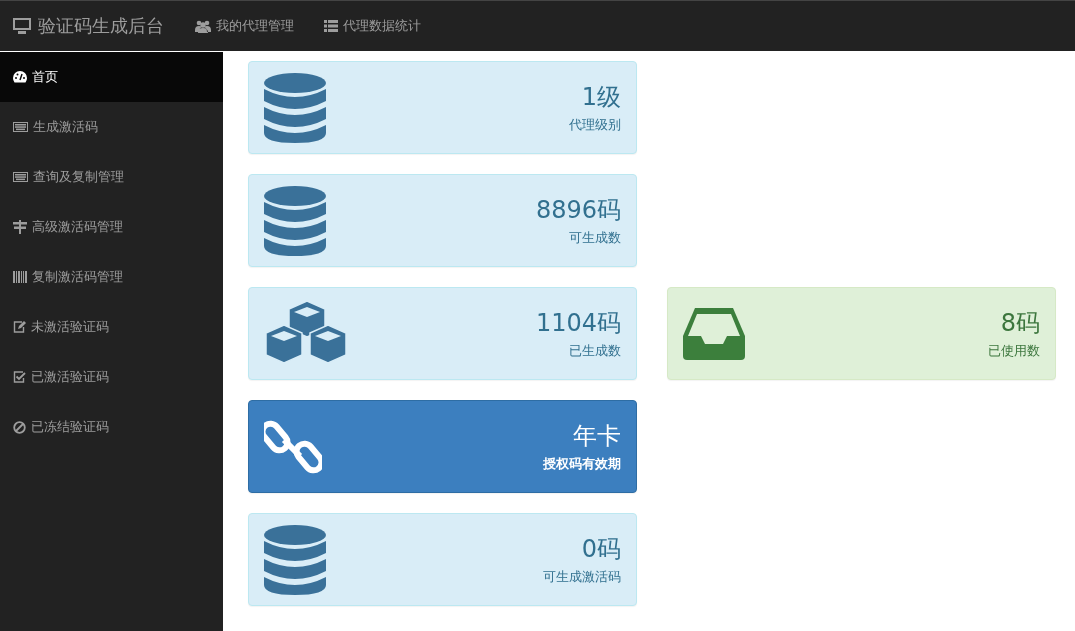 This screenshot has height=631, width=1075. Describe the element at coordinates (19, 427) in the screenshot. I see `ban-icon` at that location.